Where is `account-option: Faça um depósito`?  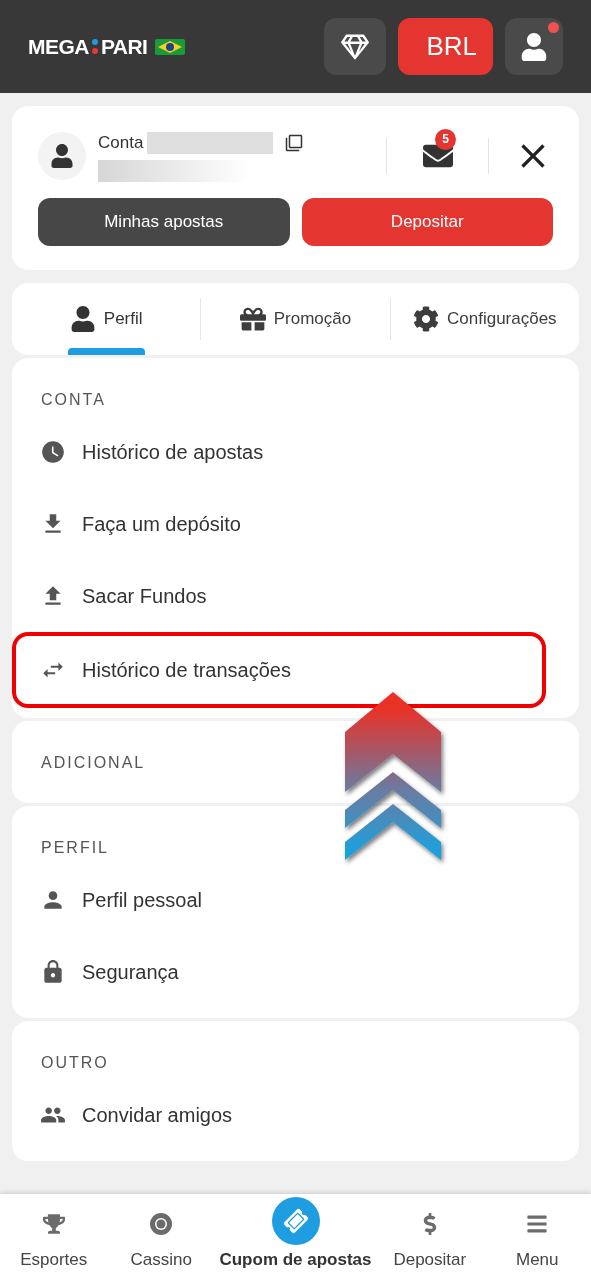
account-option: Faça um depósito is located at coordinates (295, 523).